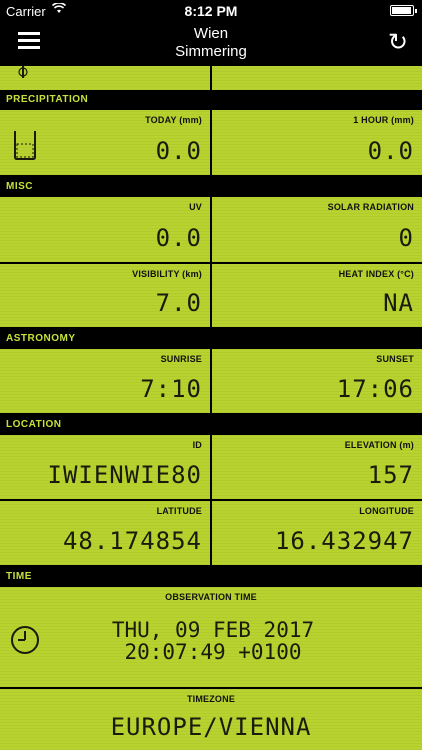 The width and height of the screenshot is (422, 750). What do you see at coordinates (379, 445) in the screenshot?
I see `elevation-label: ELEVATION (m)` at bounding box center [379, 445].